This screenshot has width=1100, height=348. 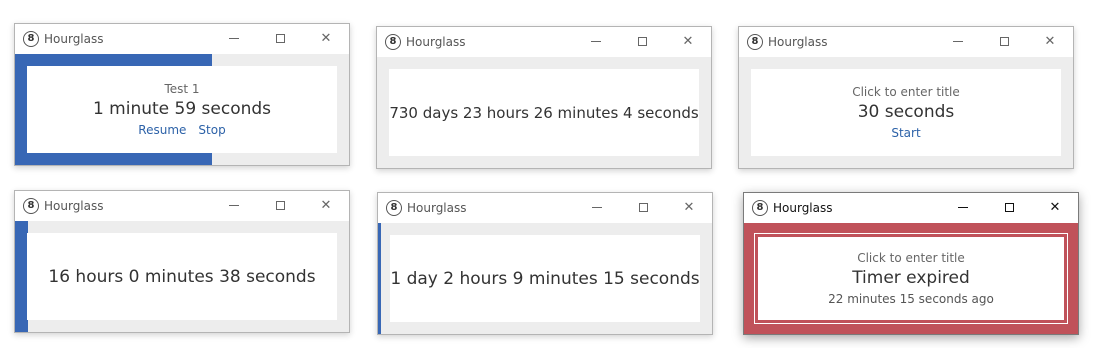 I want to click on start-link: Start, so click(x=905, y=133).